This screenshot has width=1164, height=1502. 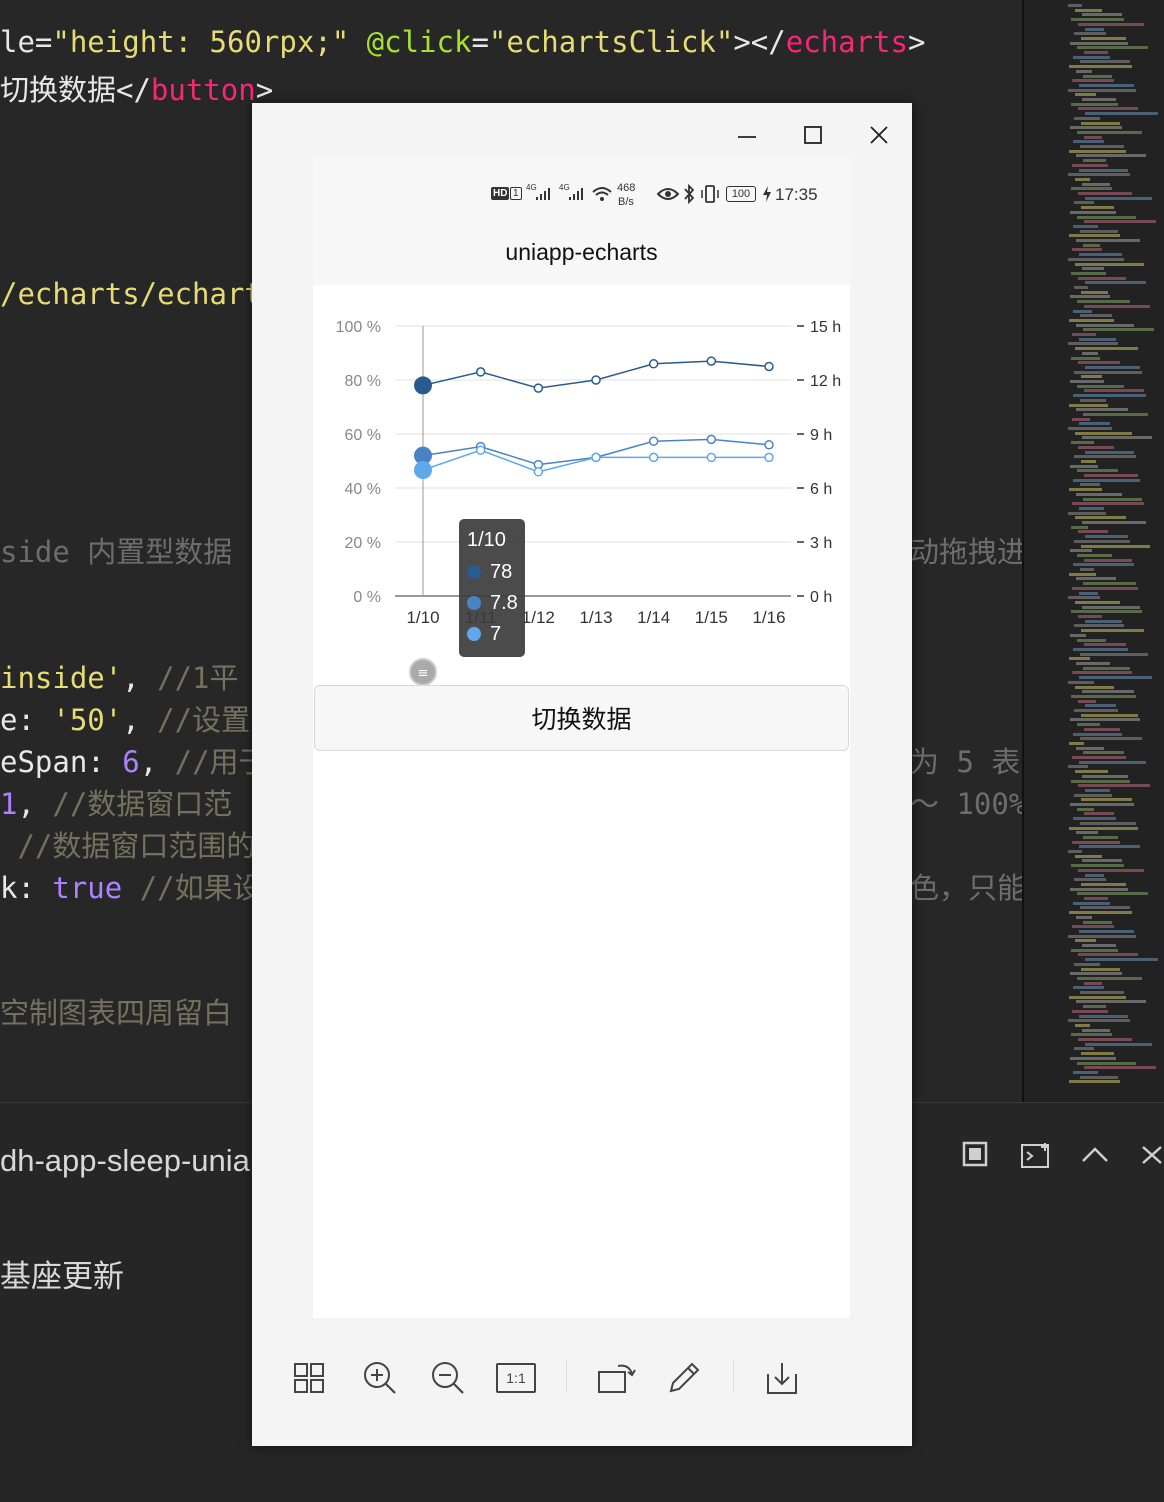 I want to click on x-tick-label: 1/16, so click(x=768, y=617).